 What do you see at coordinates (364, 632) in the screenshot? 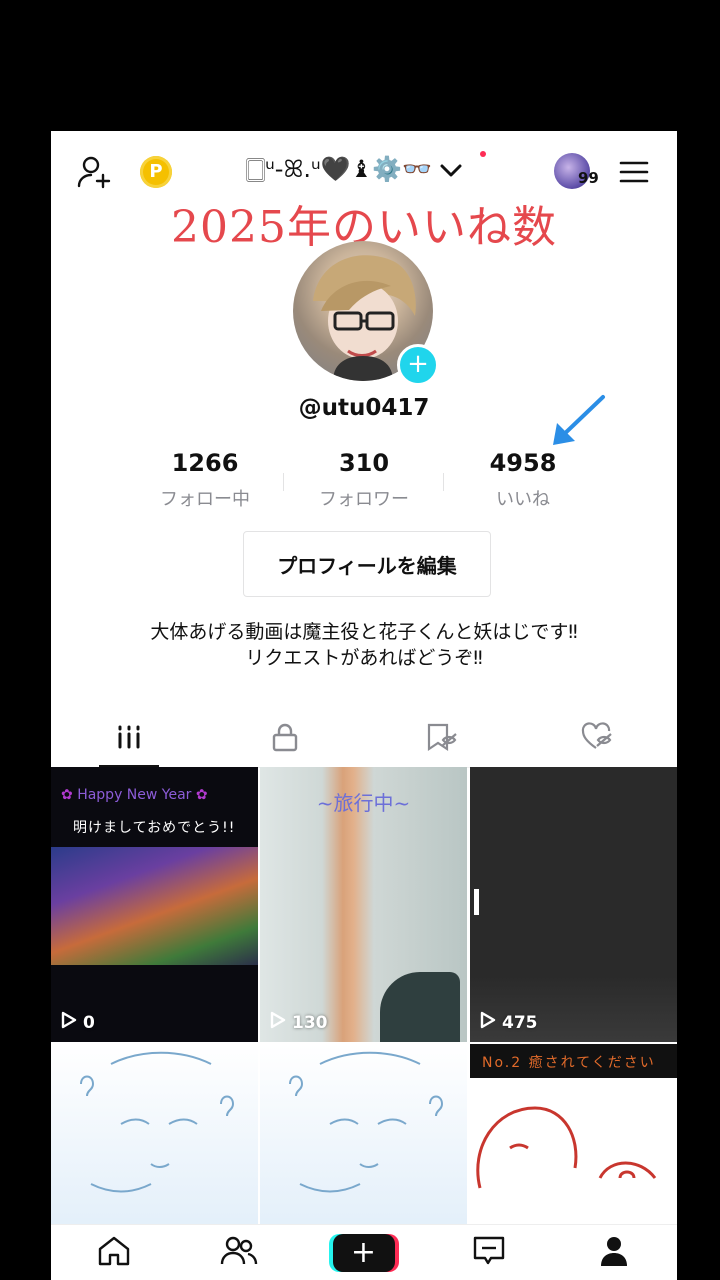
I see `bio-line: 大体あげる動画は魔主役と花子くんと妖はじです‼` at bounding box center [364, 632].